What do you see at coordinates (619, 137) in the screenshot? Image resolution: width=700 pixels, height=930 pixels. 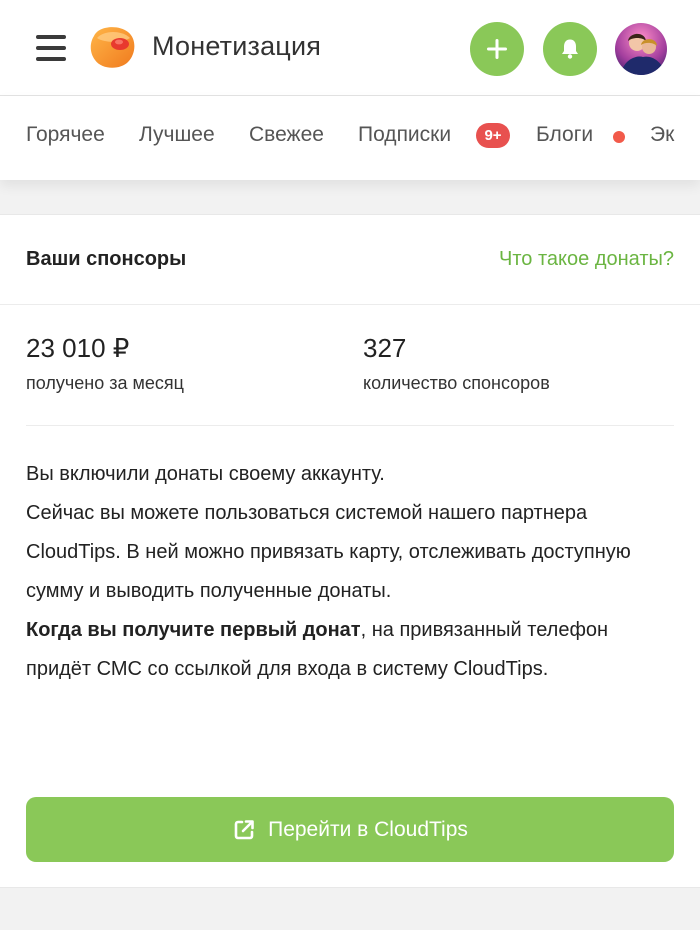 I see `blogs-unread-dot` at bounding box center [619, 137].